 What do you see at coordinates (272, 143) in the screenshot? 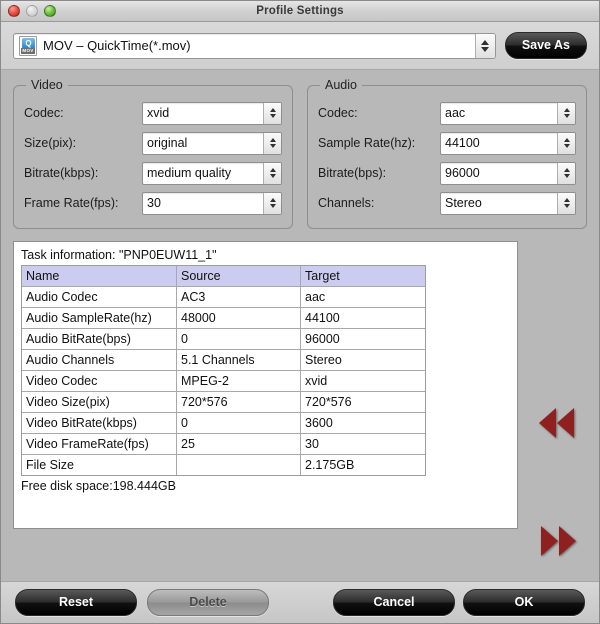
I see `video-size-stepper-icon` at bounding box center [272, 143].